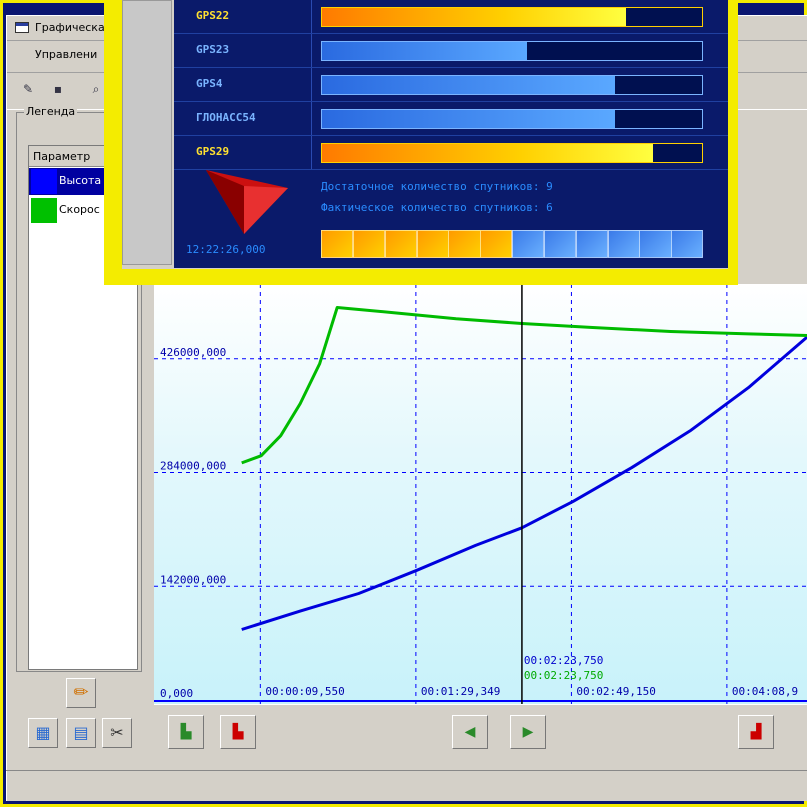 The image size is (807, 807). I want to click on window-icon, so click(22, 27).